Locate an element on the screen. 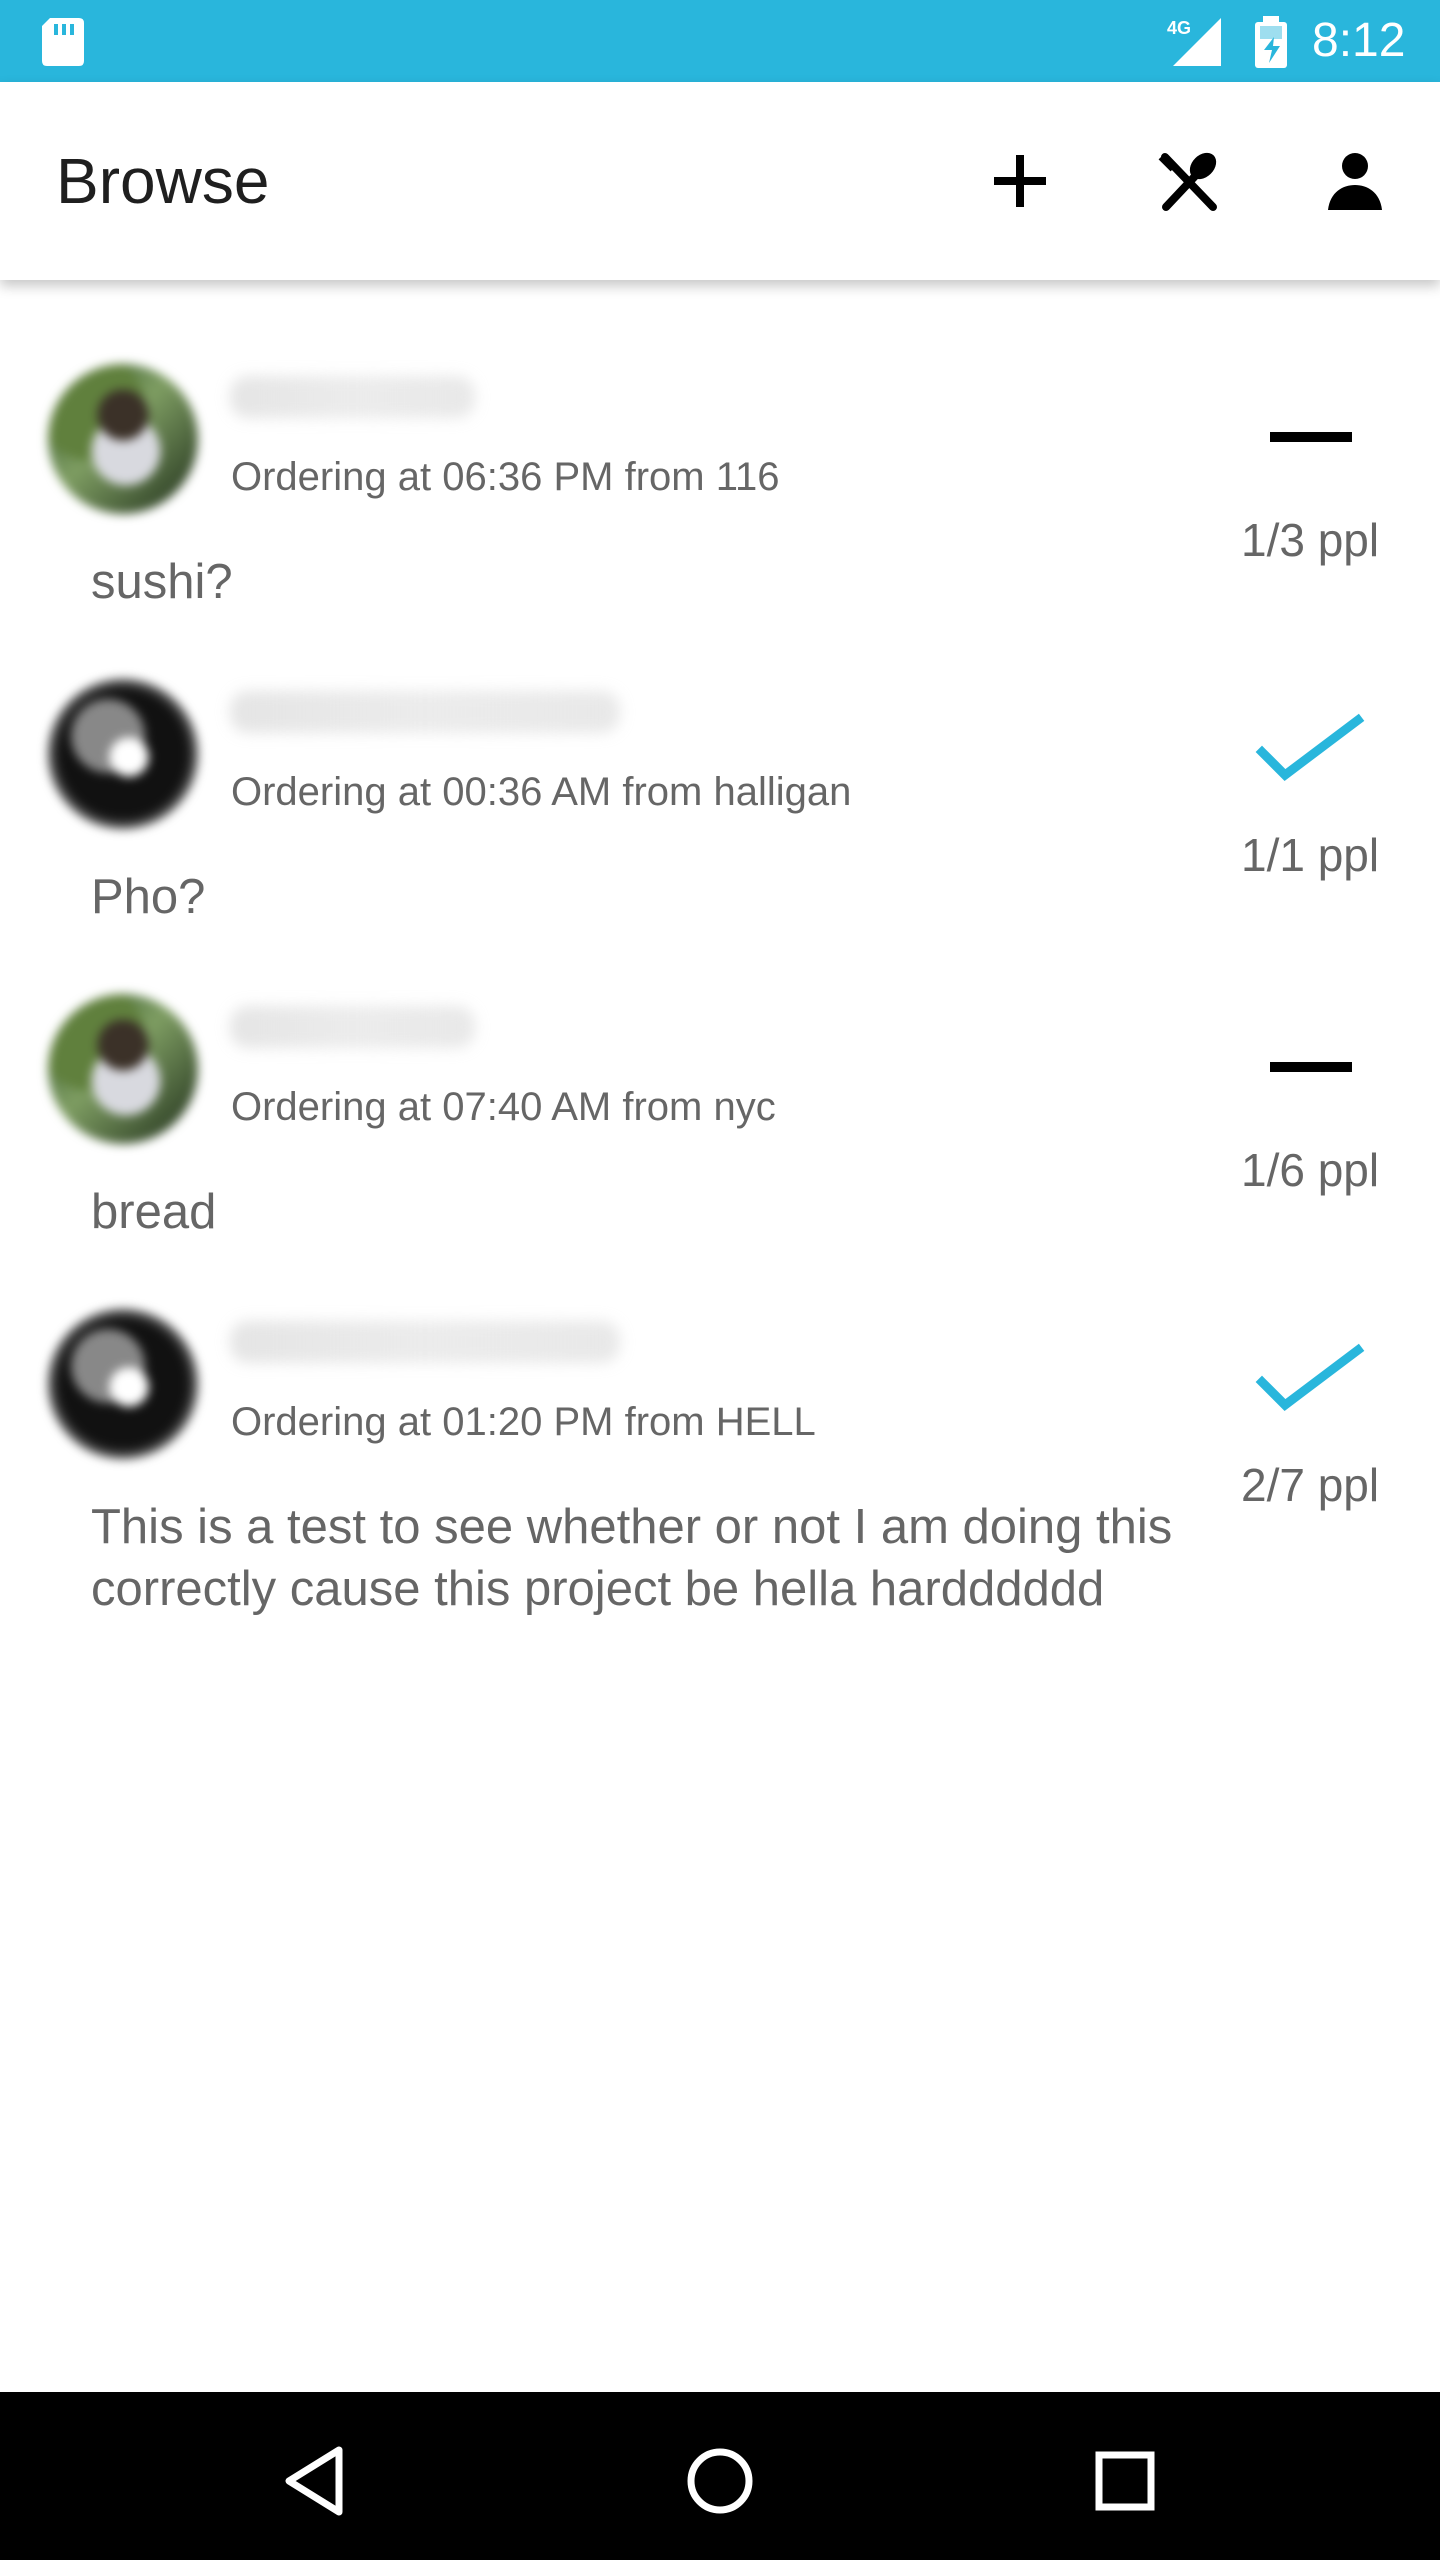  network-type-label: 4G is located at coordinates (1179, 28).